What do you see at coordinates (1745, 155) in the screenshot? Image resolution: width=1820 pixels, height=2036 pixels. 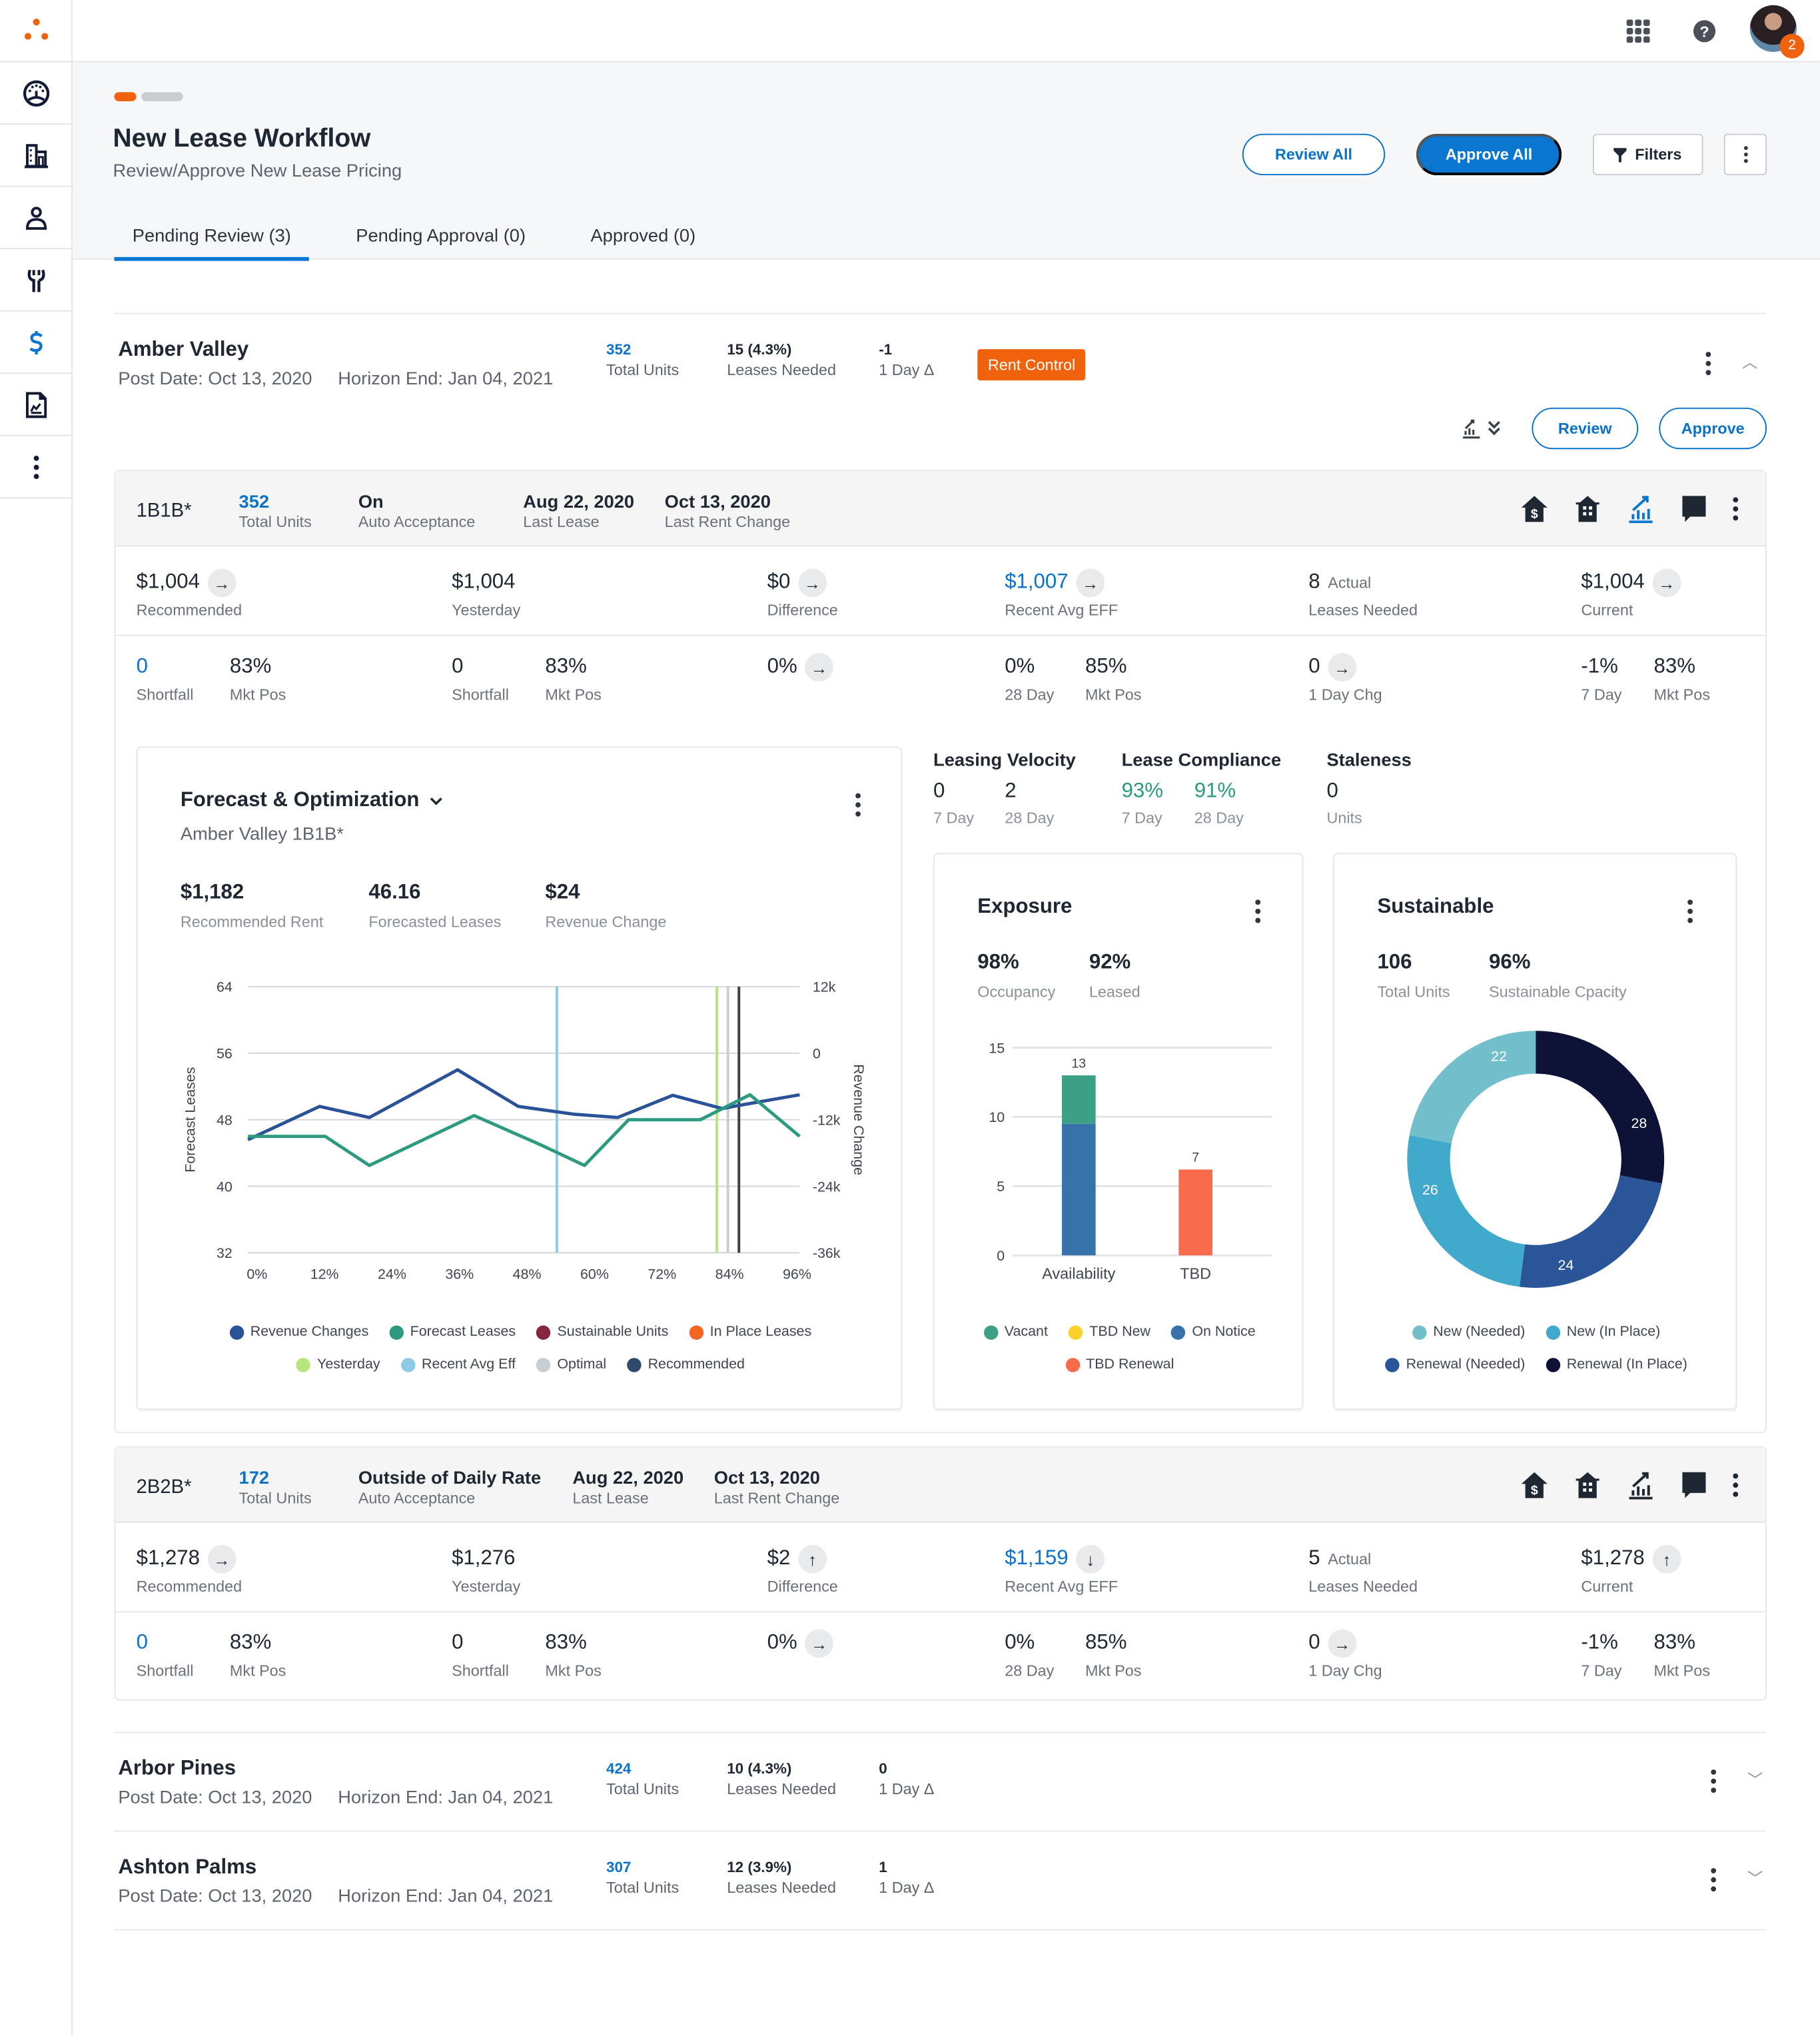 I see `more-options-button` at bounding box center [1745, 155].